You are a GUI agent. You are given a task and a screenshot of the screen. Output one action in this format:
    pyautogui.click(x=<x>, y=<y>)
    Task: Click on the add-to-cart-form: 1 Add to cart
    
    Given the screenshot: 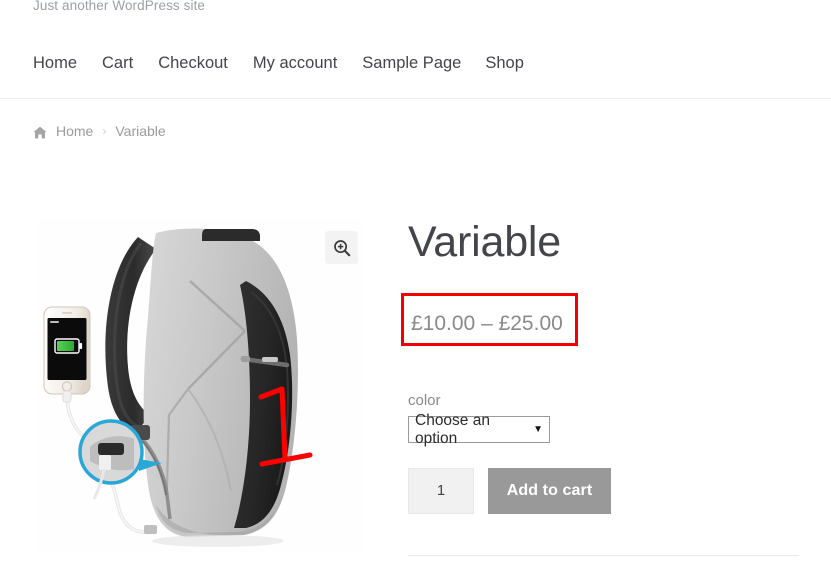 What is the action you would take?
    pyautogui.click(x=509, y=491)
    